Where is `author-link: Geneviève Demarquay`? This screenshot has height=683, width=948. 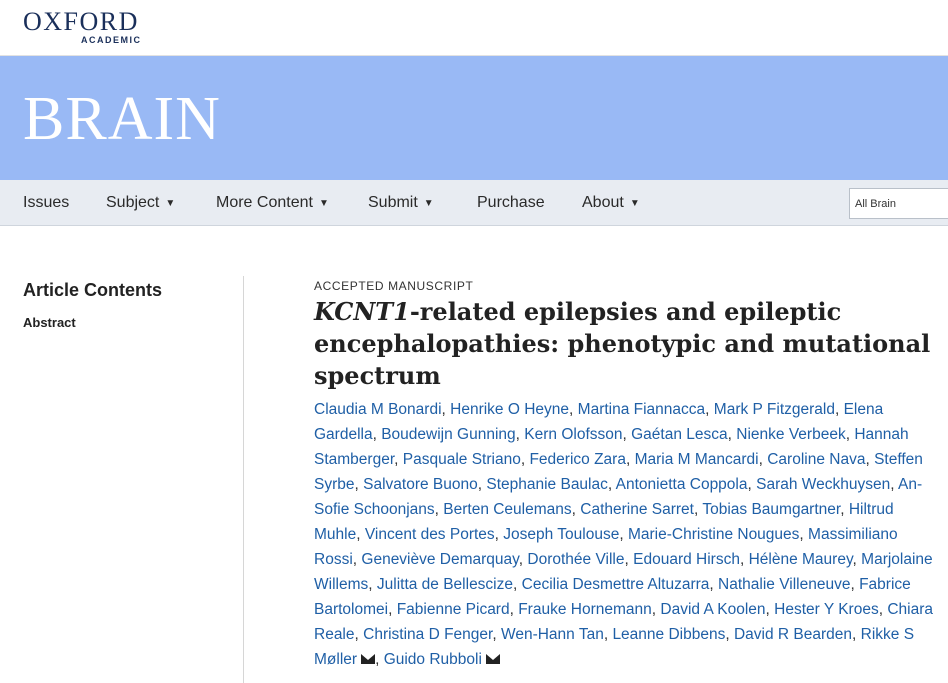
author-link: Geneviève Demarquay is located at coordinates (439, 559).